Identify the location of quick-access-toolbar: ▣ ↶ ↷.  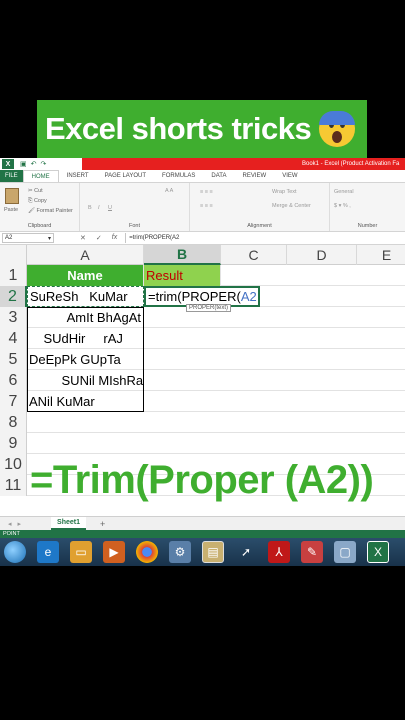
(33, 164).